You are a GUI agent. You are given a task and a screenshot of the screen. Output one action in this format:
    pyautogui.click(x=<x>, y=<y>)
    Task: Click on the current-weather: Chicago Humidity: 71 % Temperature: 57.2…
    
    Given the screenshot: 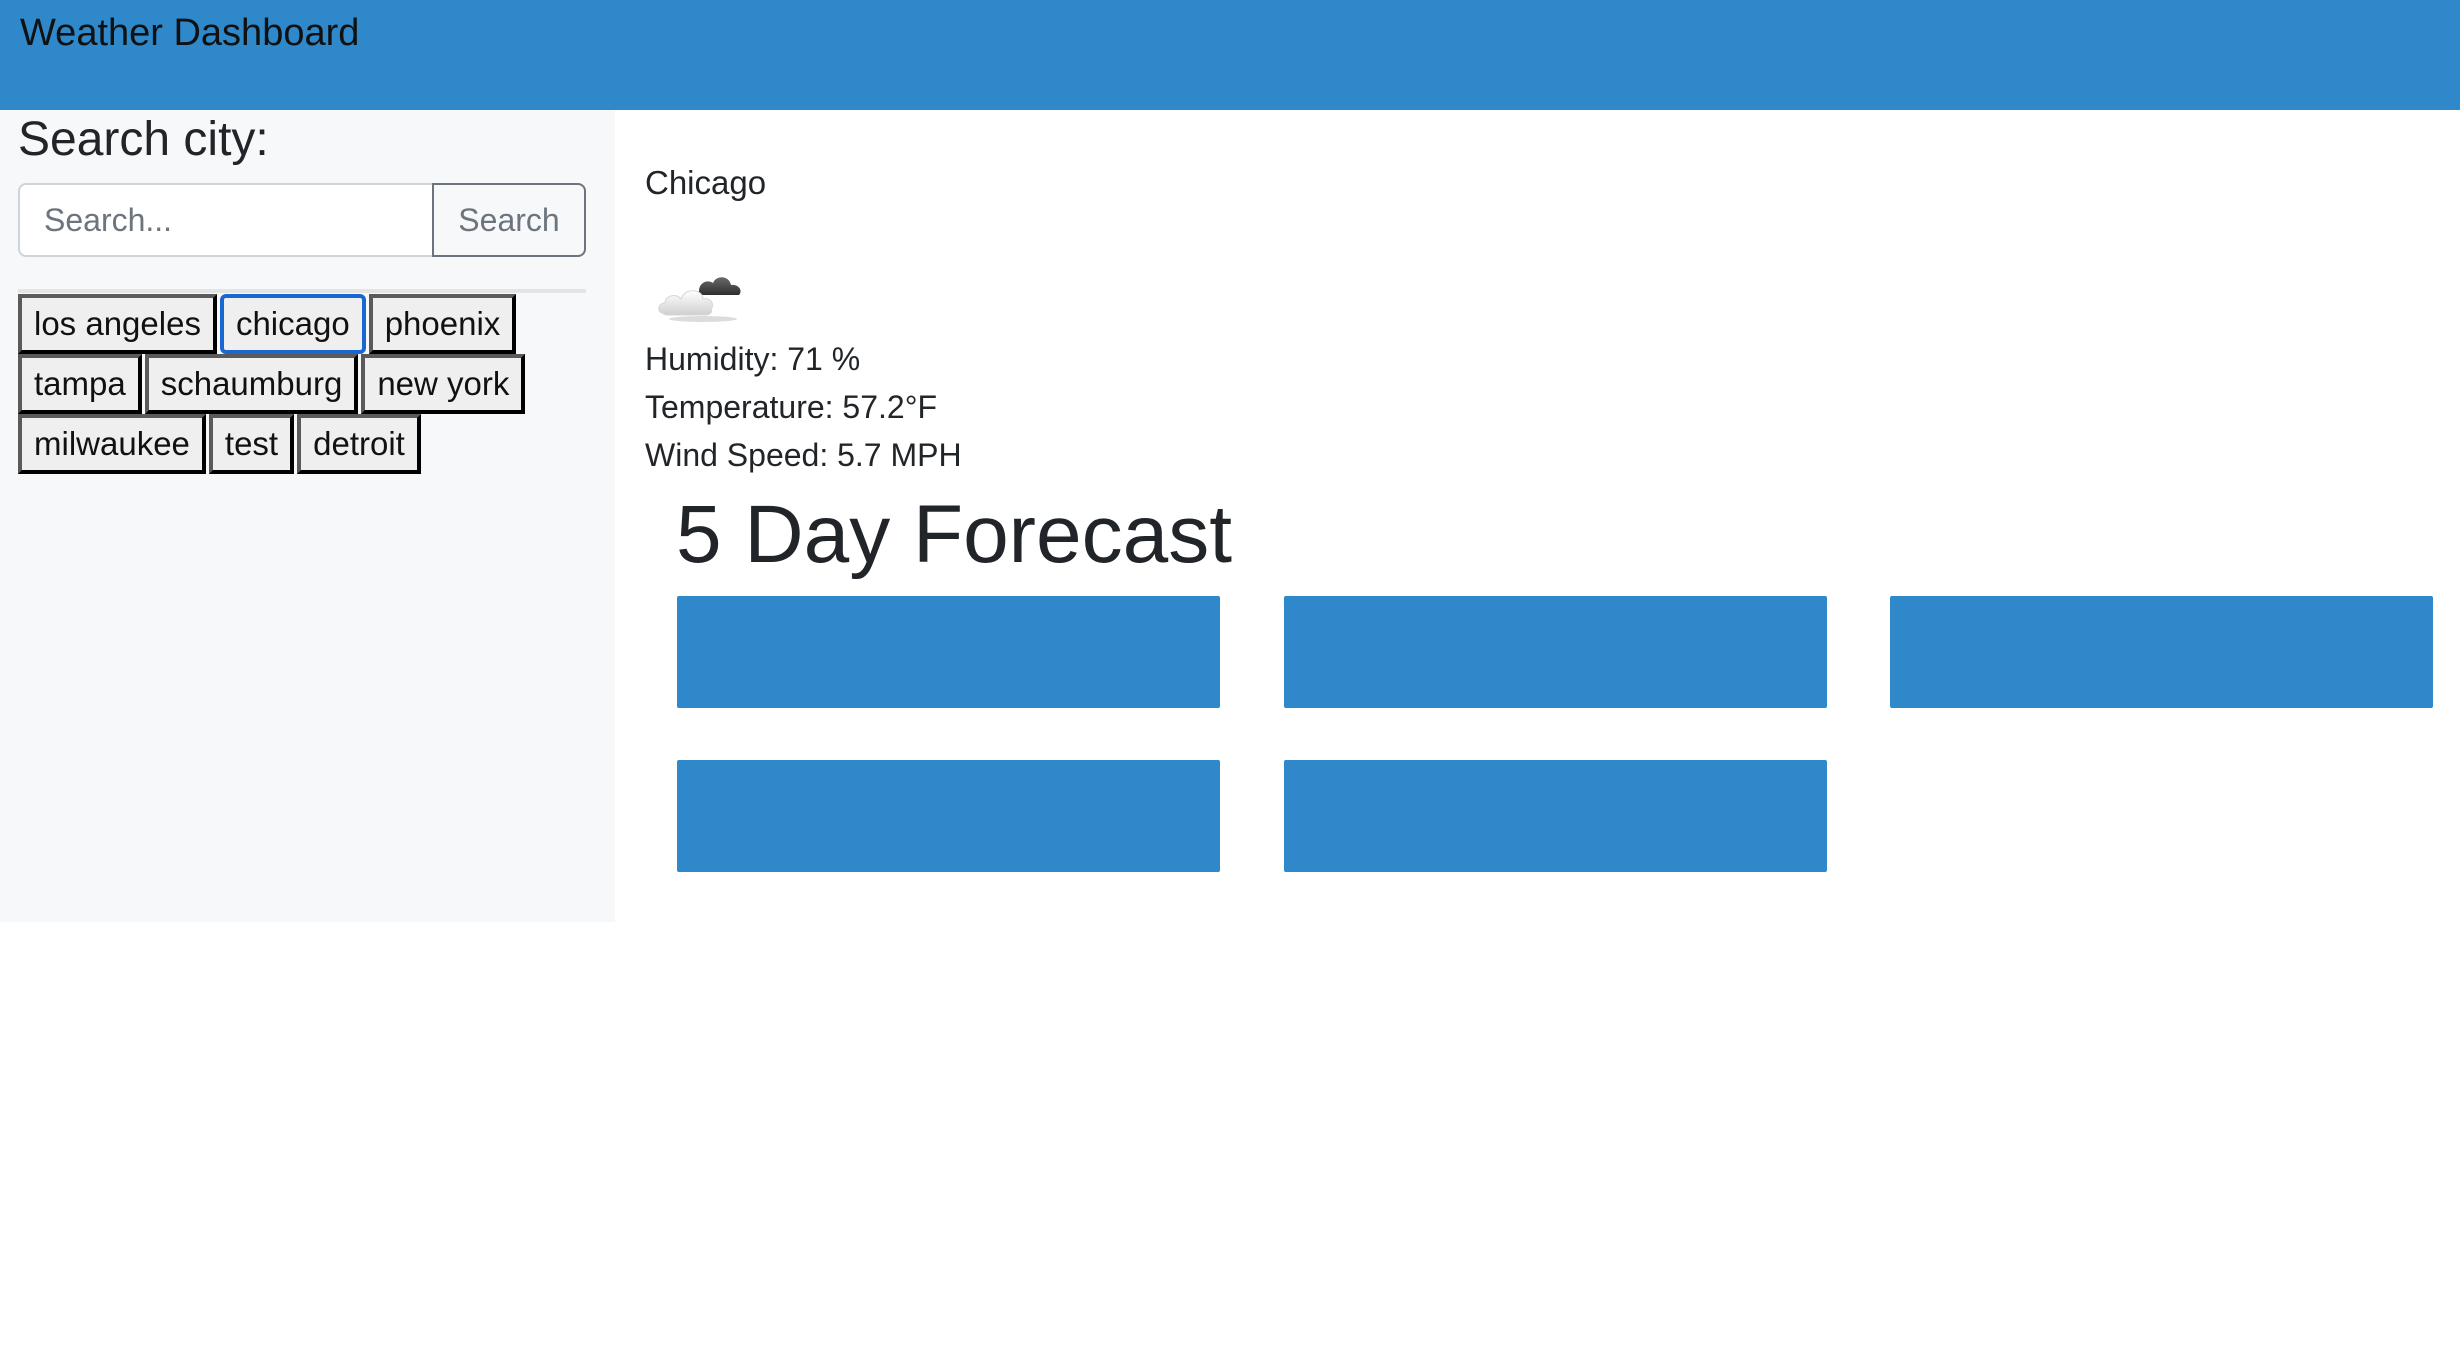 What is the action you would take?
    pyautogui.click(x=803, y=314)
    